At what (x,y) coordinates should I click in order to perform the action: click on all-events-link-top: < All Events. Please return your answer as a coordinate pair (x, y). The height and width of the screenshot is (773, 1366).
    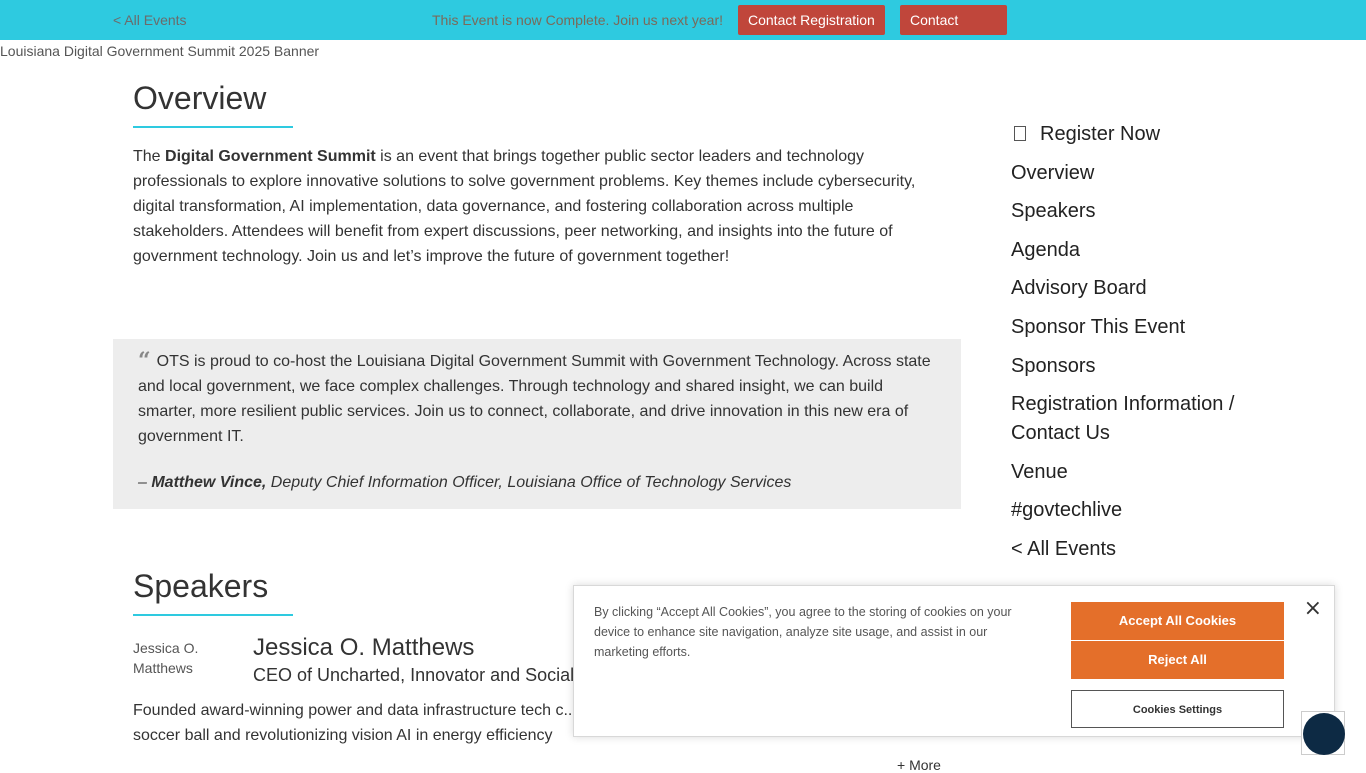
    Looking at the image, I should click on (150, 20).